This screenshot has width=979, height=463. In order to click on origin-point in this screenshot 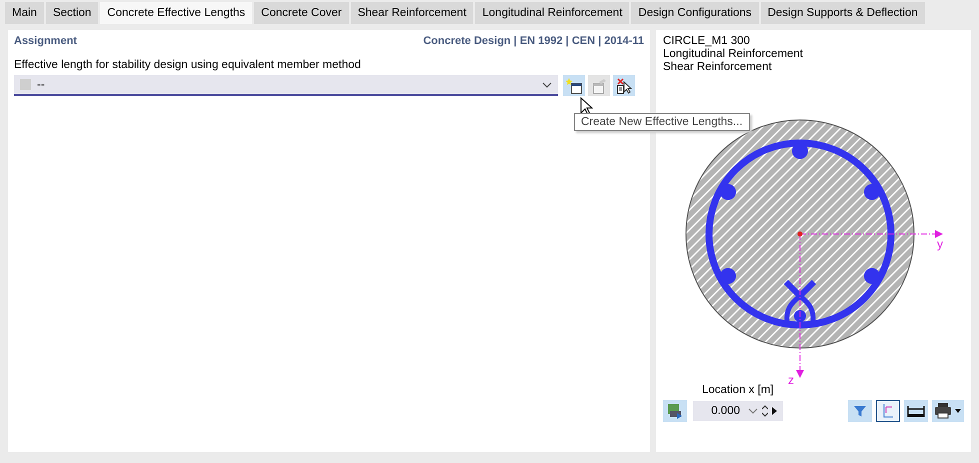, I will do `click(800, 234)`.